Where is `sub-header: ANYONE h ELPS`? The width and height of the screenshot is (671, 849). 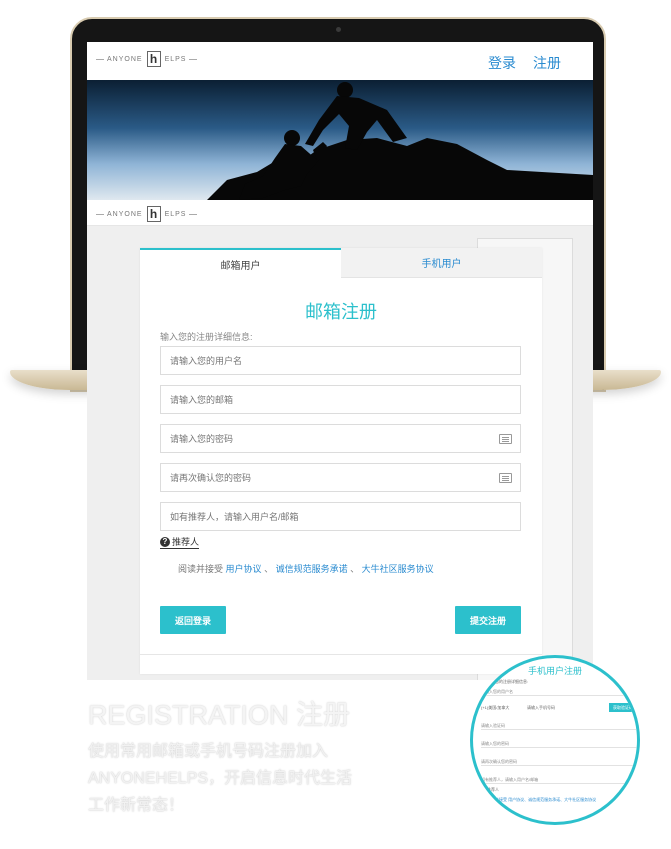 sub-header: ANYONE h ELPS is located at coordinates (340, 213).